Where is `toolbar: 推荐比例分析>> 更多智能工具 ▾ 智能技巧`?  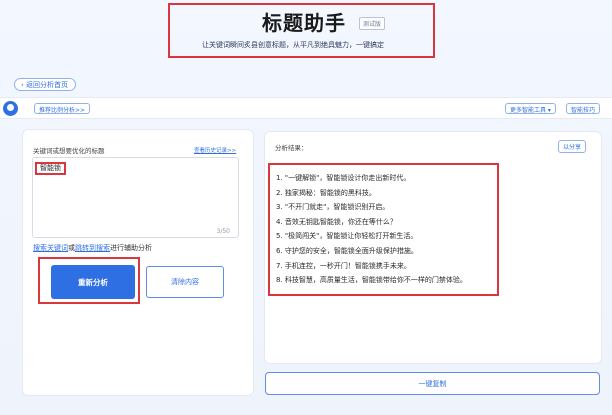
toolbar: 推荐比例分析>> 更多智能工具 ▾ 智能技巧 is located at coordinates (306, 108).